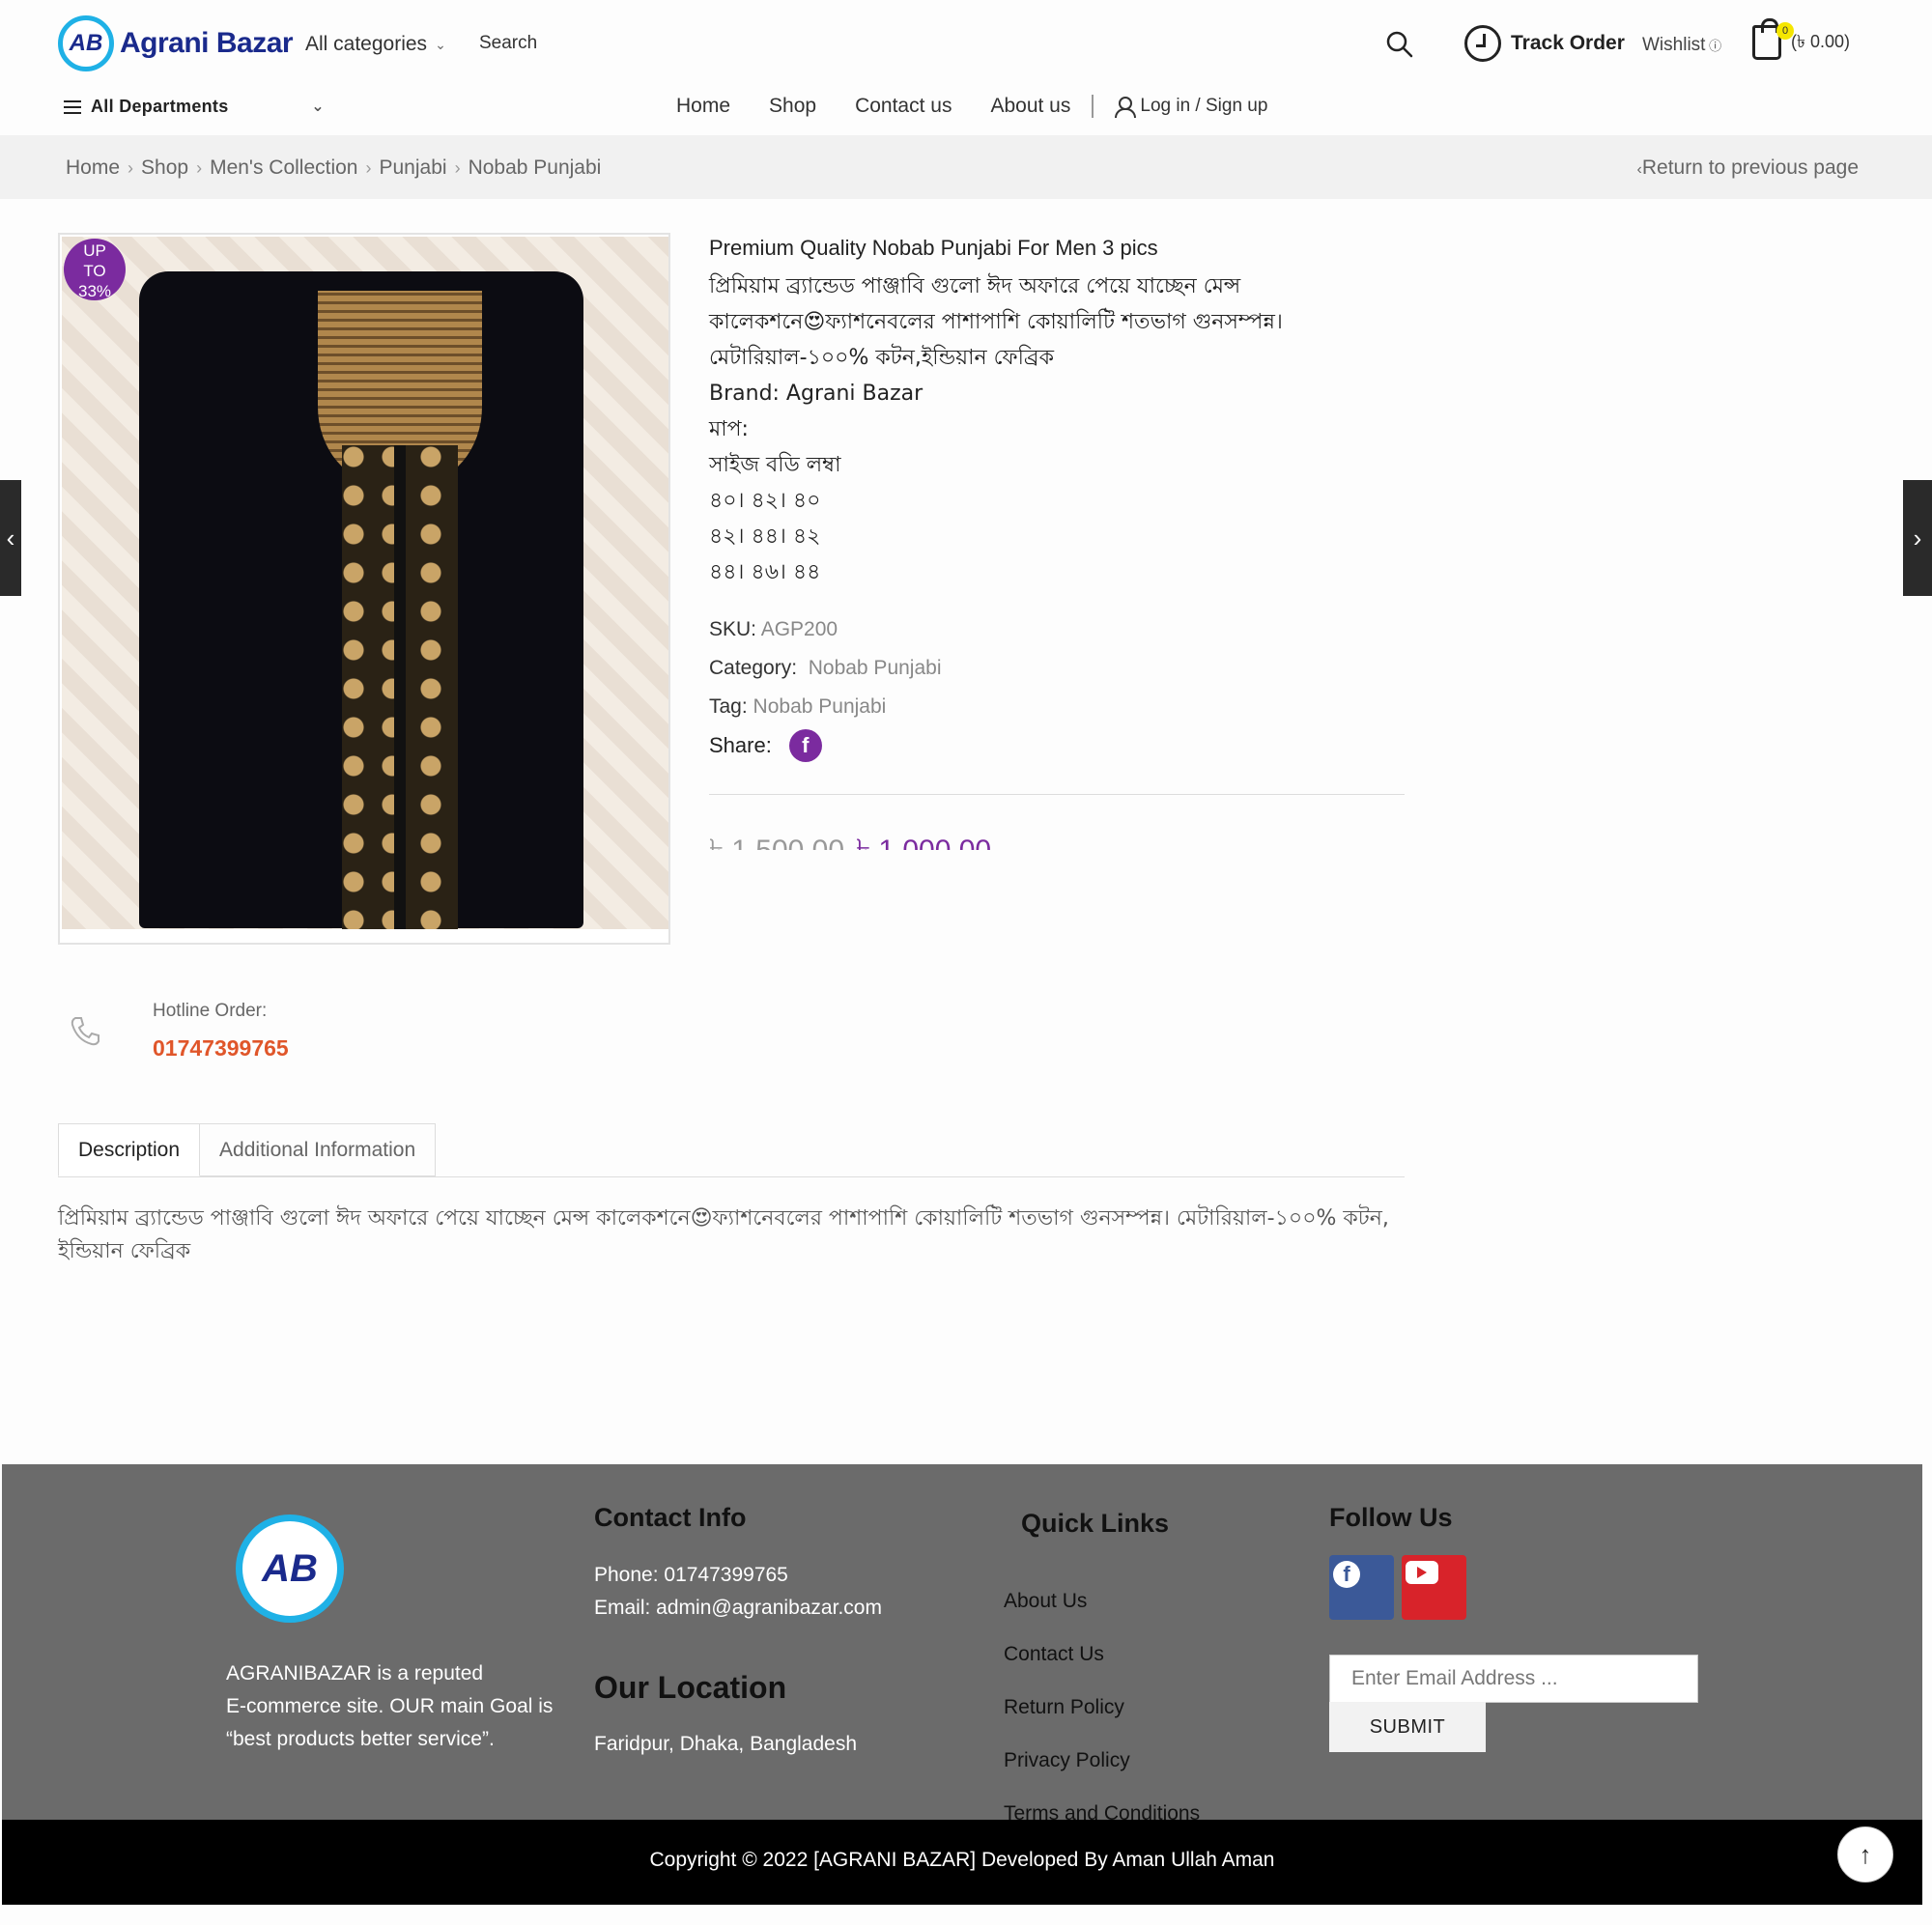  I want to click on breadcrumb-punjabi: Punjabi, so click(413, 168).